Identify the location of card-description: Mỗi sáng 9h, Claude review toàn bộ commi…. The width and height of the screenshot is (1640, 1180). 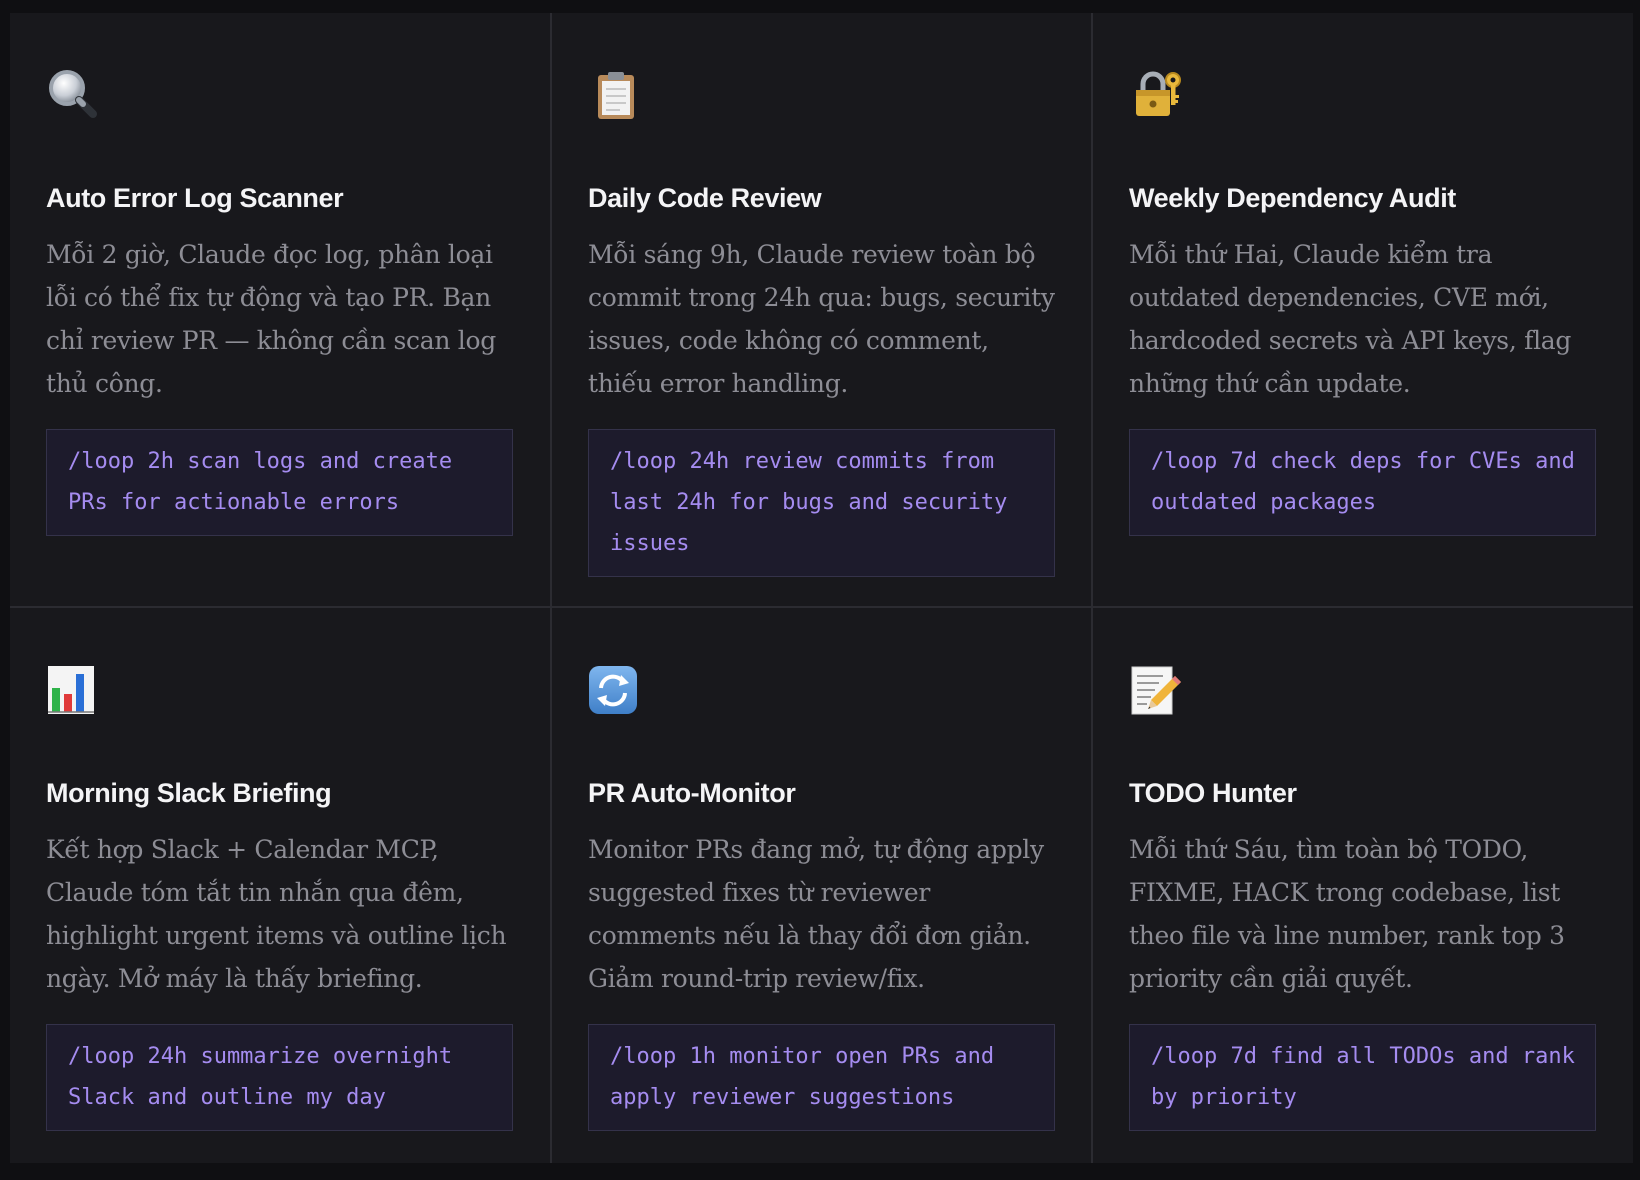
(821, 319).